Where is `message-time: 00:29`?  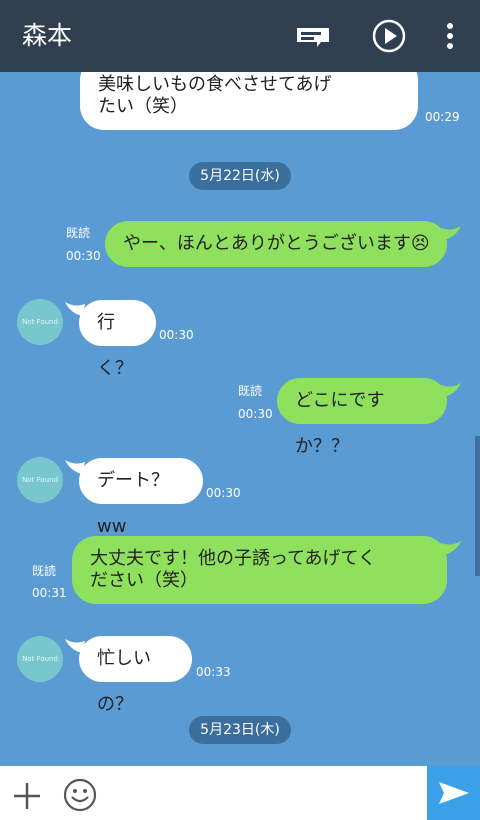 message-time: 00:29 is located at coordinates (442, 117).